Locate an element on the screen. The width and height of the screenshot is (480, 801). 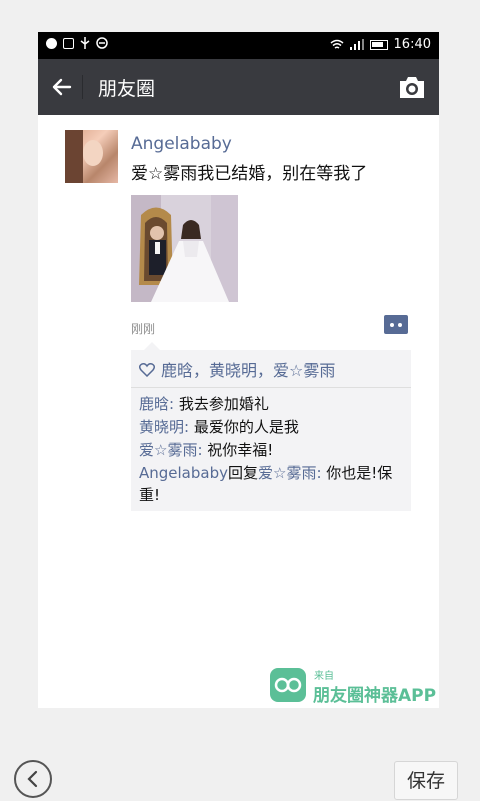
watermark-from: 来自 is located at coordinates (324, 676).